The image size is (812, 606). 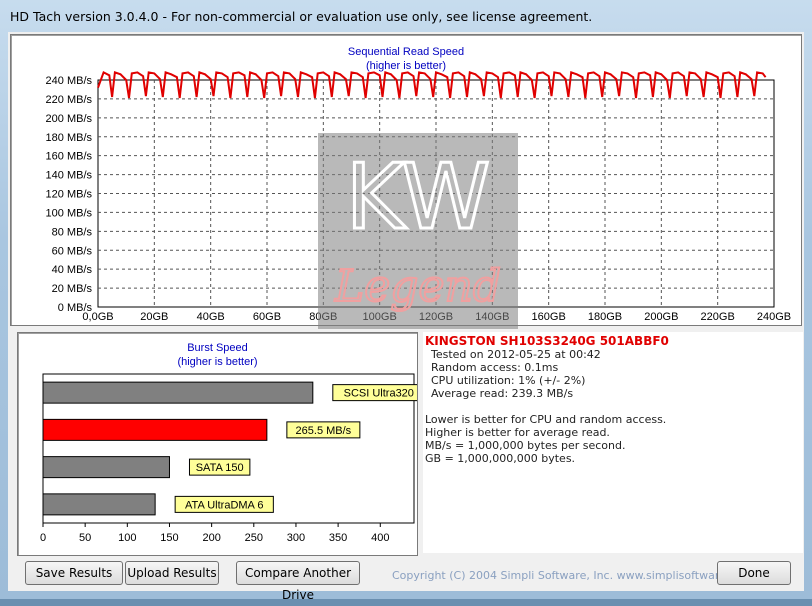 I want to click on burst-x-tick-label: 400, so click(x=380, y=538).